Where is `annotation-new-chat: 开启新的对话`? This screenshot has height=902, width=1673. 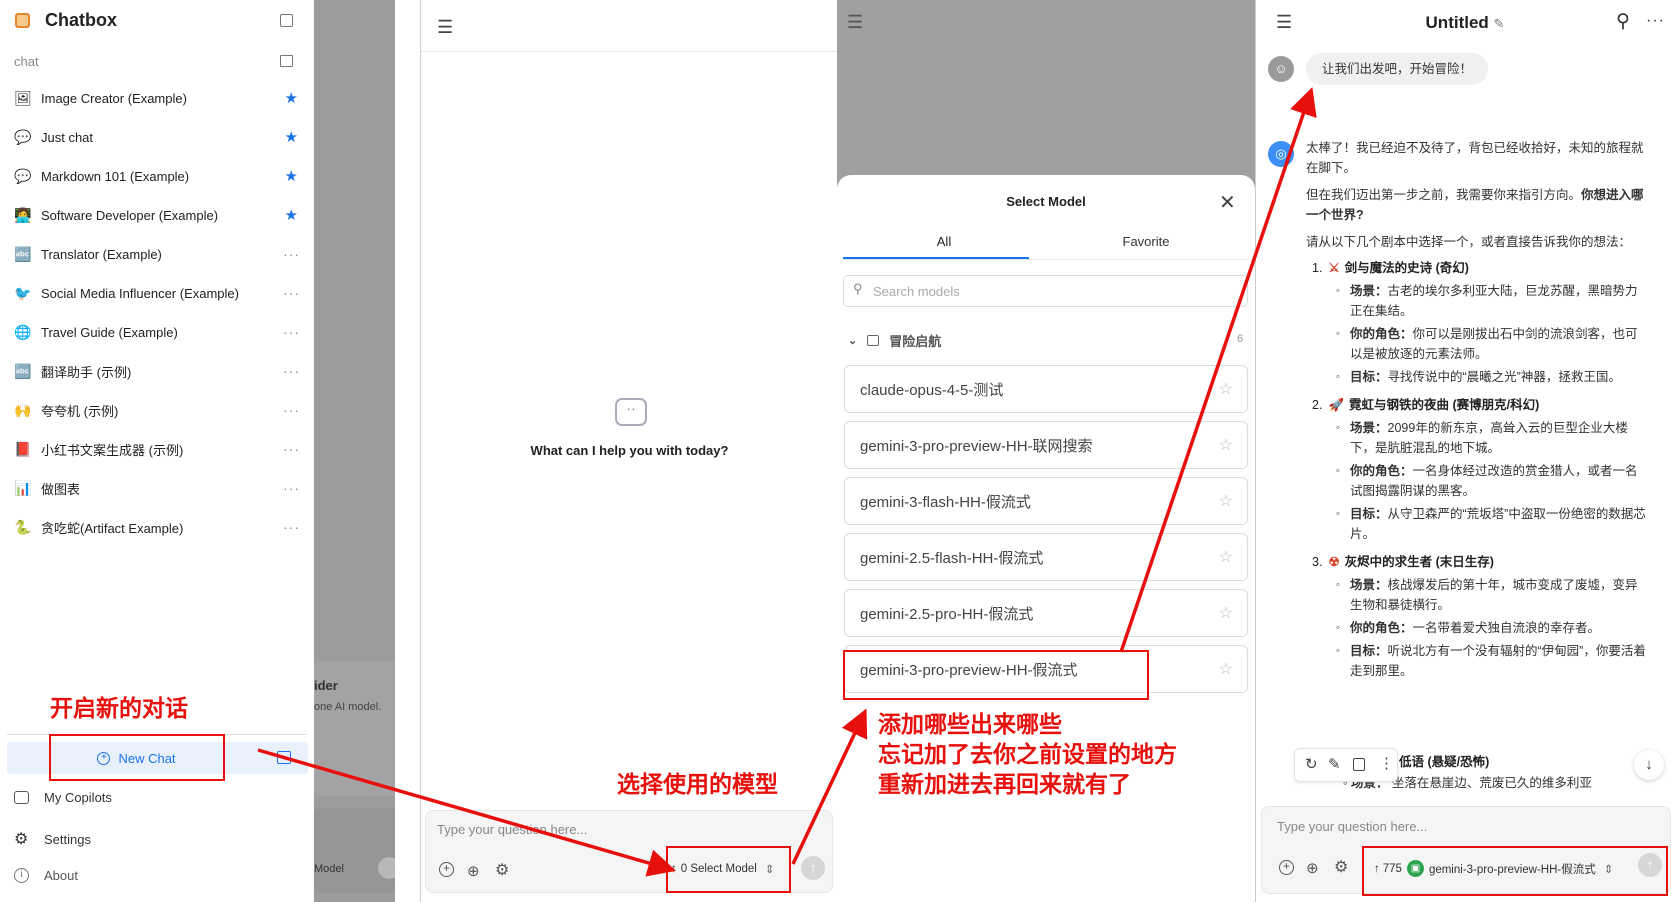
annotation-new-chat: 开启新的对话 is located at coordinates (119, 708).